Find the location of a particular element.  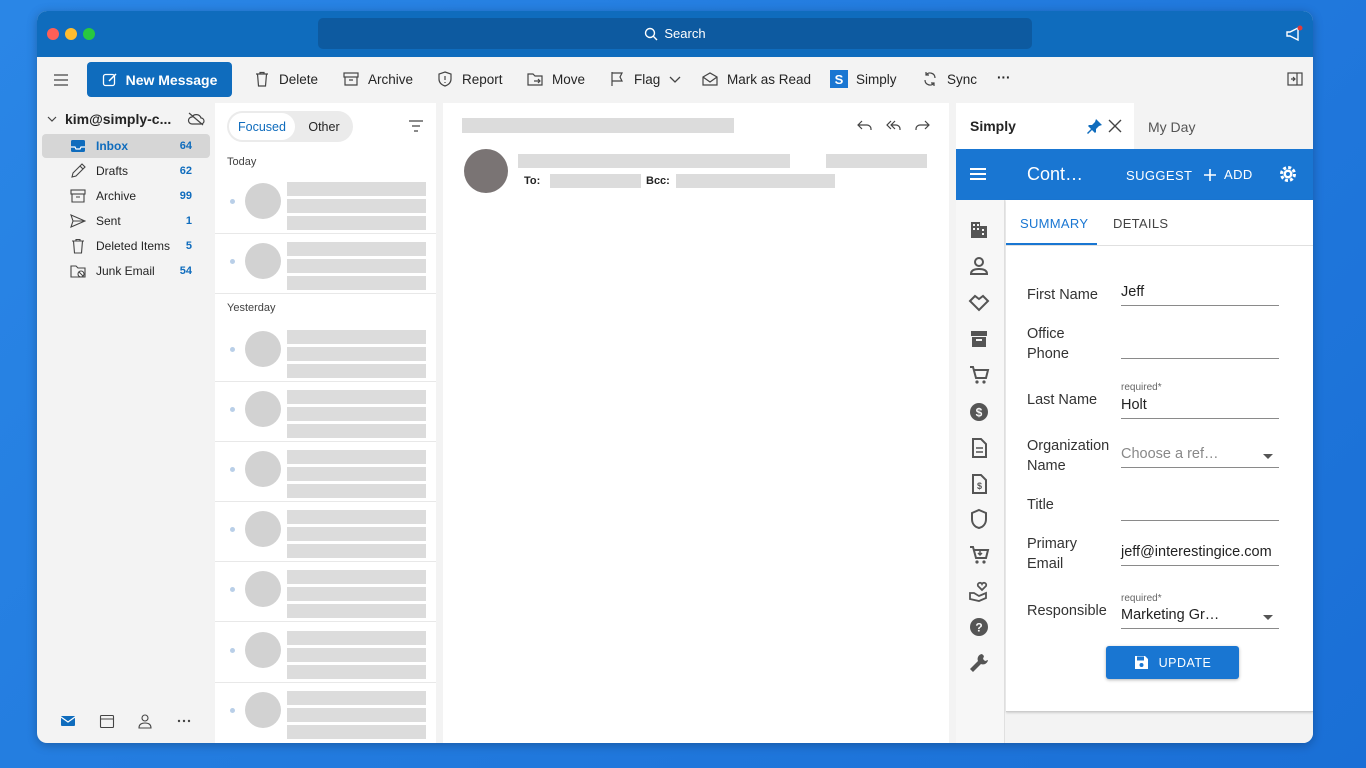

form-tabs: SUMMARY DETAILS is located at coordinates (1159, 223).